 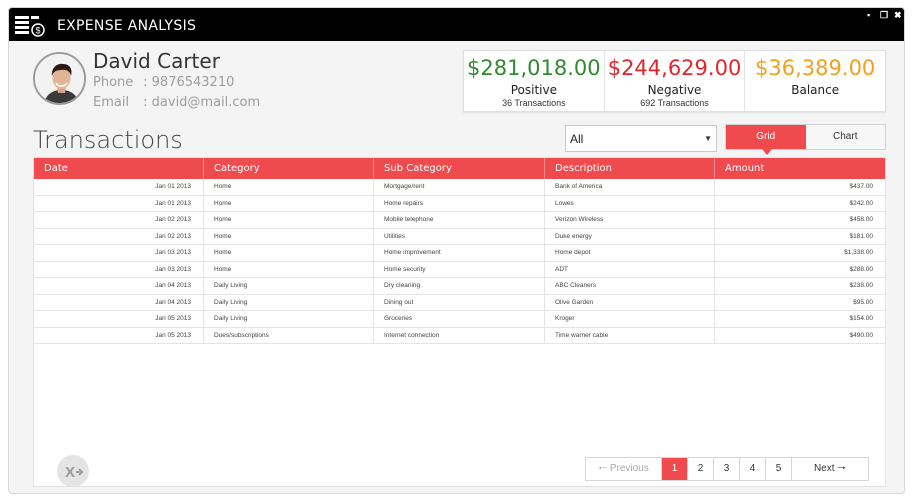 What do you see at coordinates (289, 335) in the screenshot?
I see `category-cell: Dues/subscriptions` at bounding box center [289, 335].